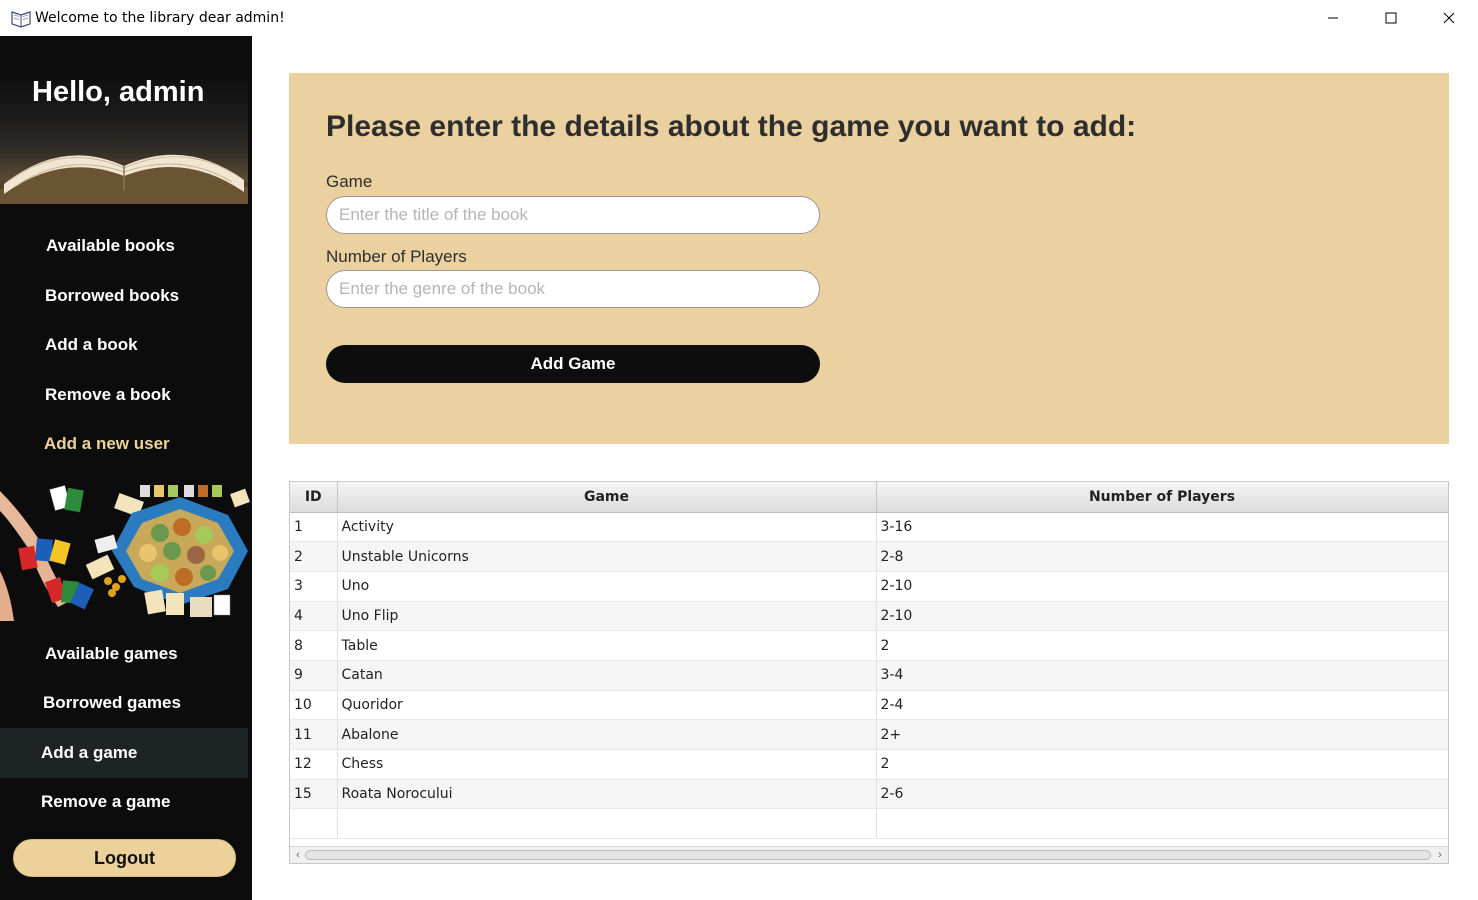 The height and width of the screenshot is (900, 1478). I want to click on cell-players: 3-4, so click(1162, 675).